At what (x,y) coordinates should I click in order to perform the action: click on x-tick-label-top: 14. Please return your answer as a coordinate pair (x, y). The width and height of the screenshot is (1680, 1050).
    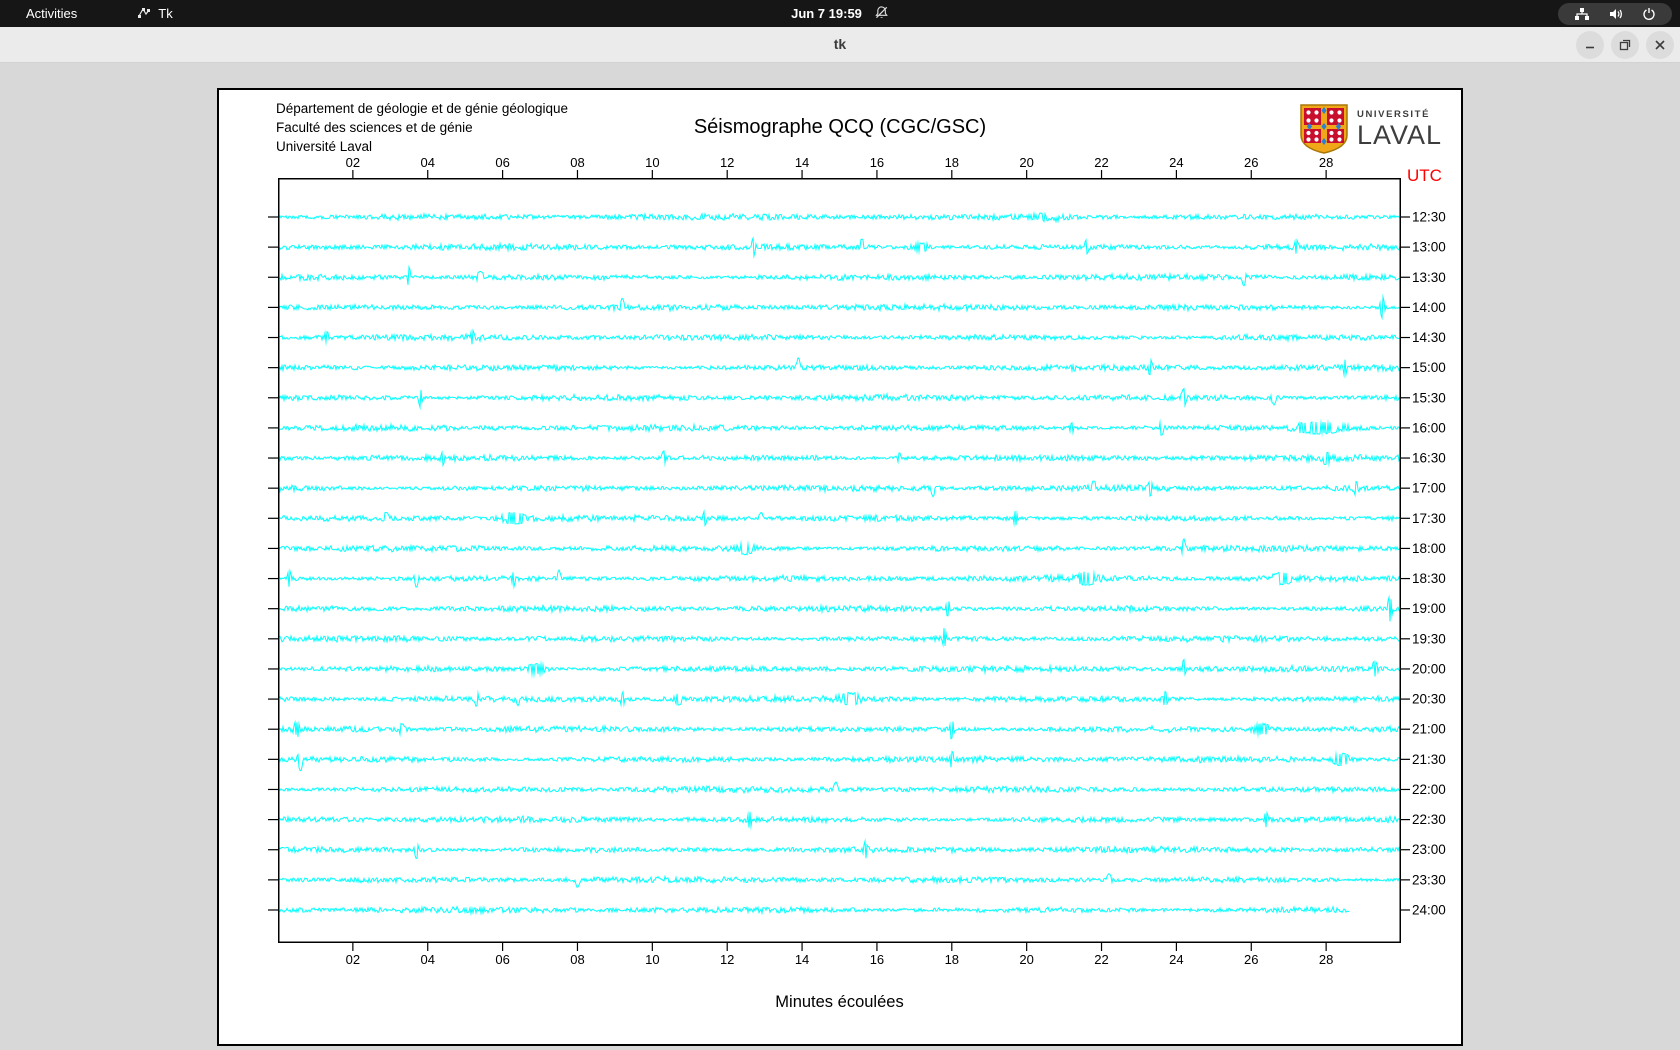
    Looking at the image, I should click on (802, 162).